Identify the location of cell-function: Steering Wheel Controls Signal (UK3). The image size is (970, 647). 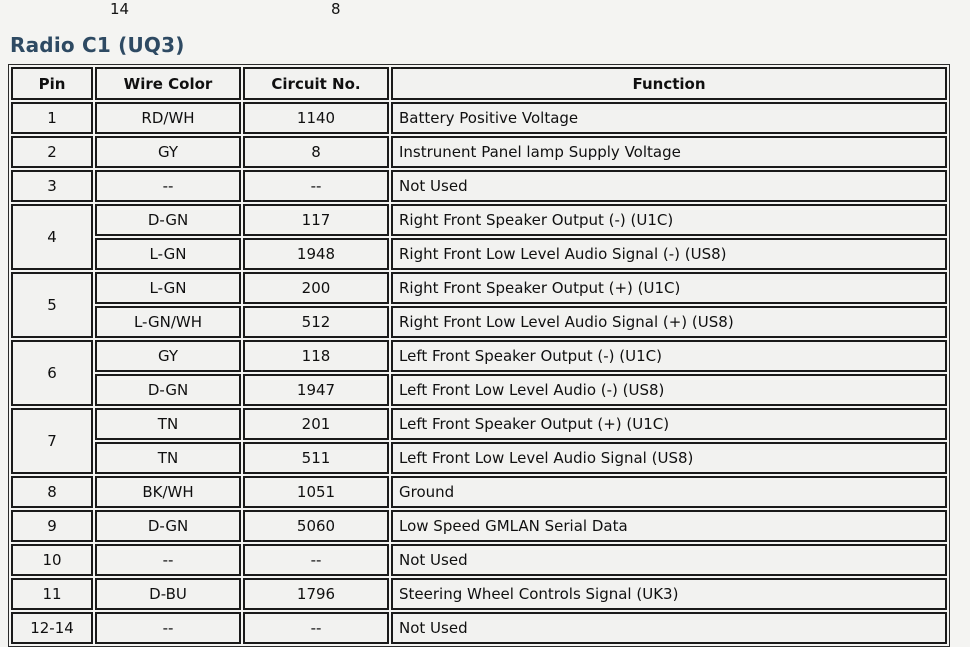
(669, 594).